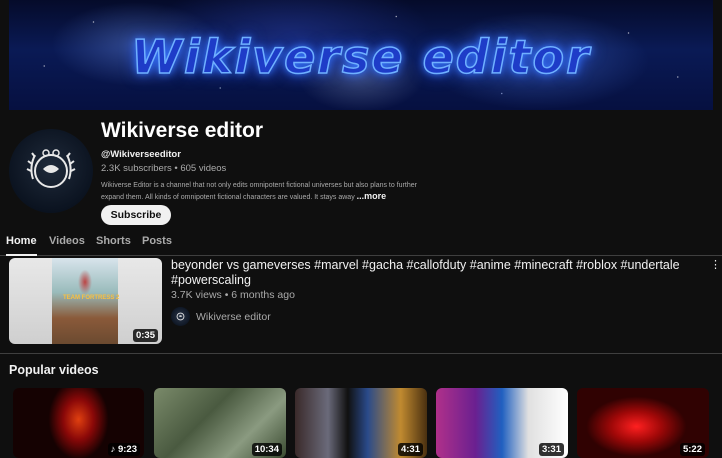 This screenshot has height=458, width=722. I want to click on featured-video-thumbnail: TEAM FORTRESS 2 0:35, so click(85, 301).